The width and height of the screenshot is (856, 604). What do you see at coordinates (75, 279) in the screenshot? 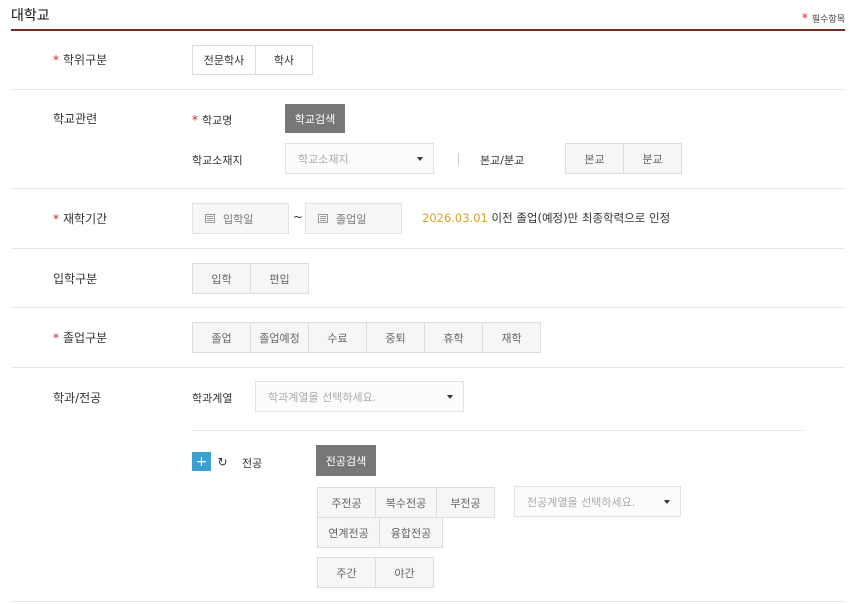
I see `entrance-label: 입학구분` at bounding box center [75, 279].